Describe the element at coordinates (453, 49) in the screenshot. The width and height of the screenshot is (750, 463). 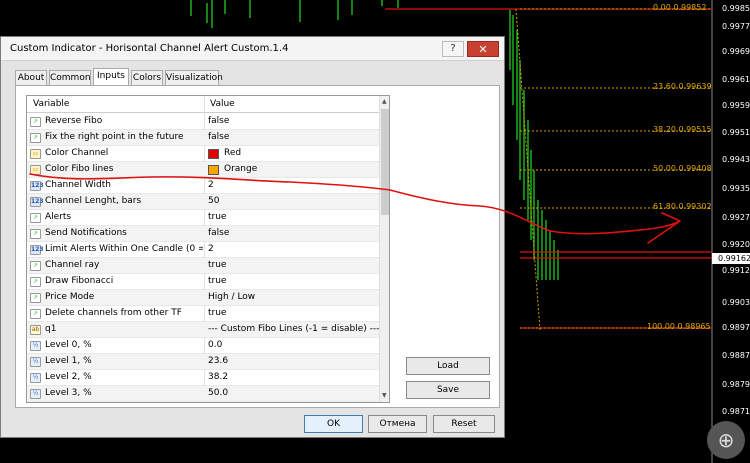
I see `help-button: ?` at that location.